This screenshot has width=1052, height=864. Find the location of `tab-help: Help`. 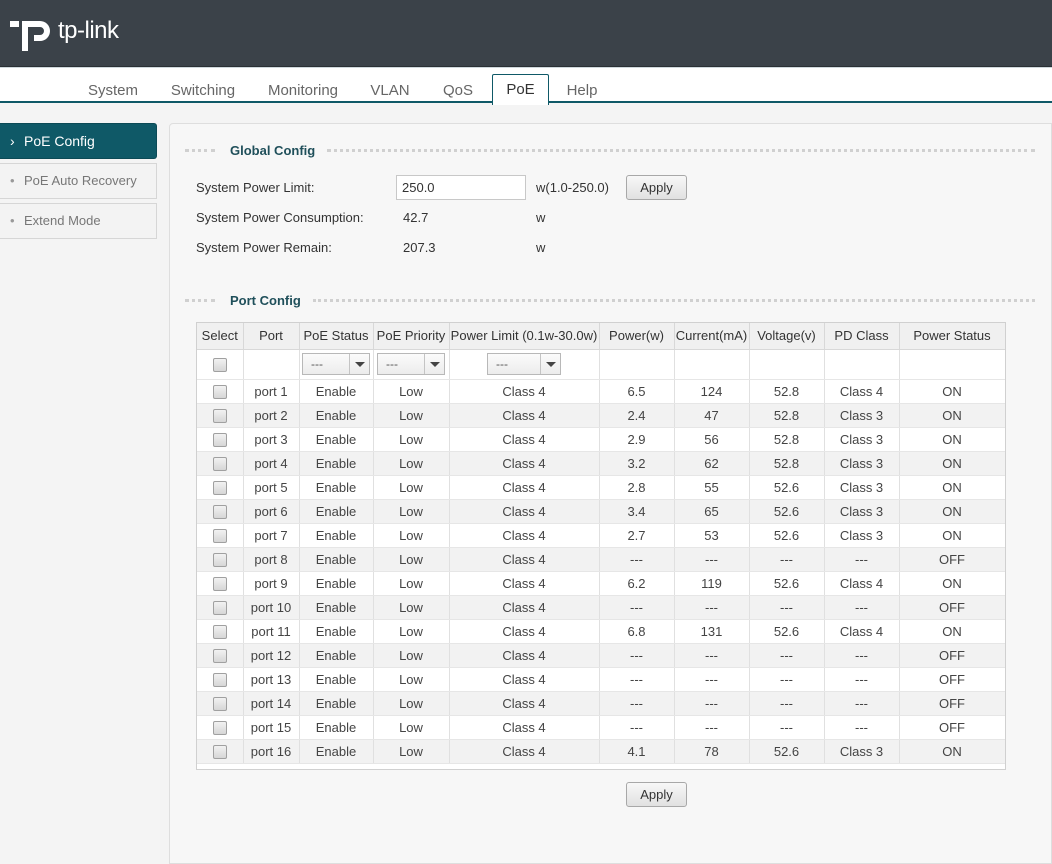

tab-help: Help is located at coordinates (582, 91).